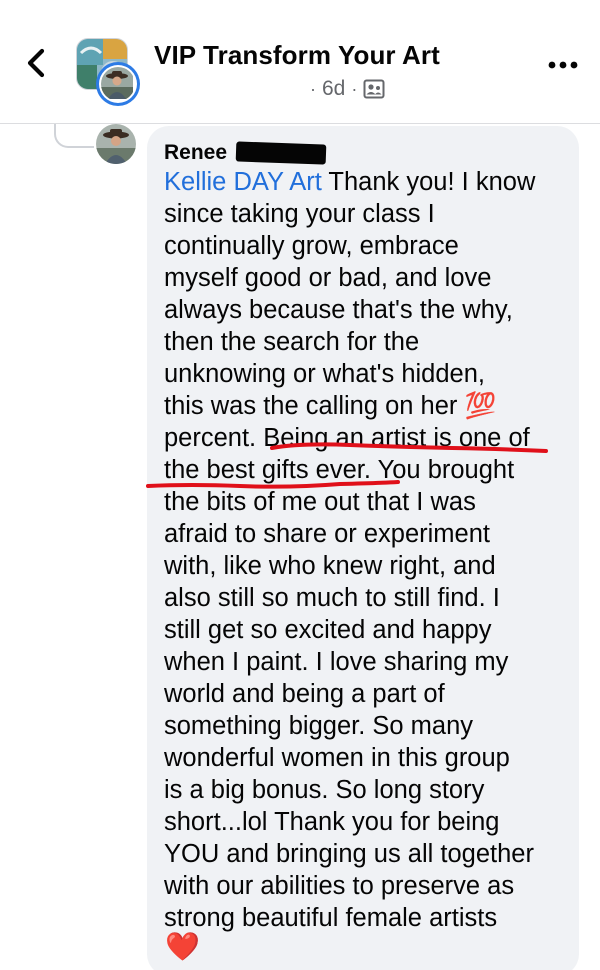  I want to click on reply-thread-line, so click(74, 136).